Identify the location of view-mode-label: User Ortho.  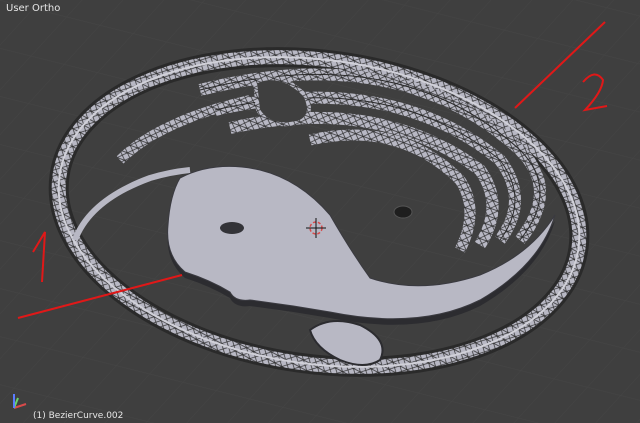
(33, 8).